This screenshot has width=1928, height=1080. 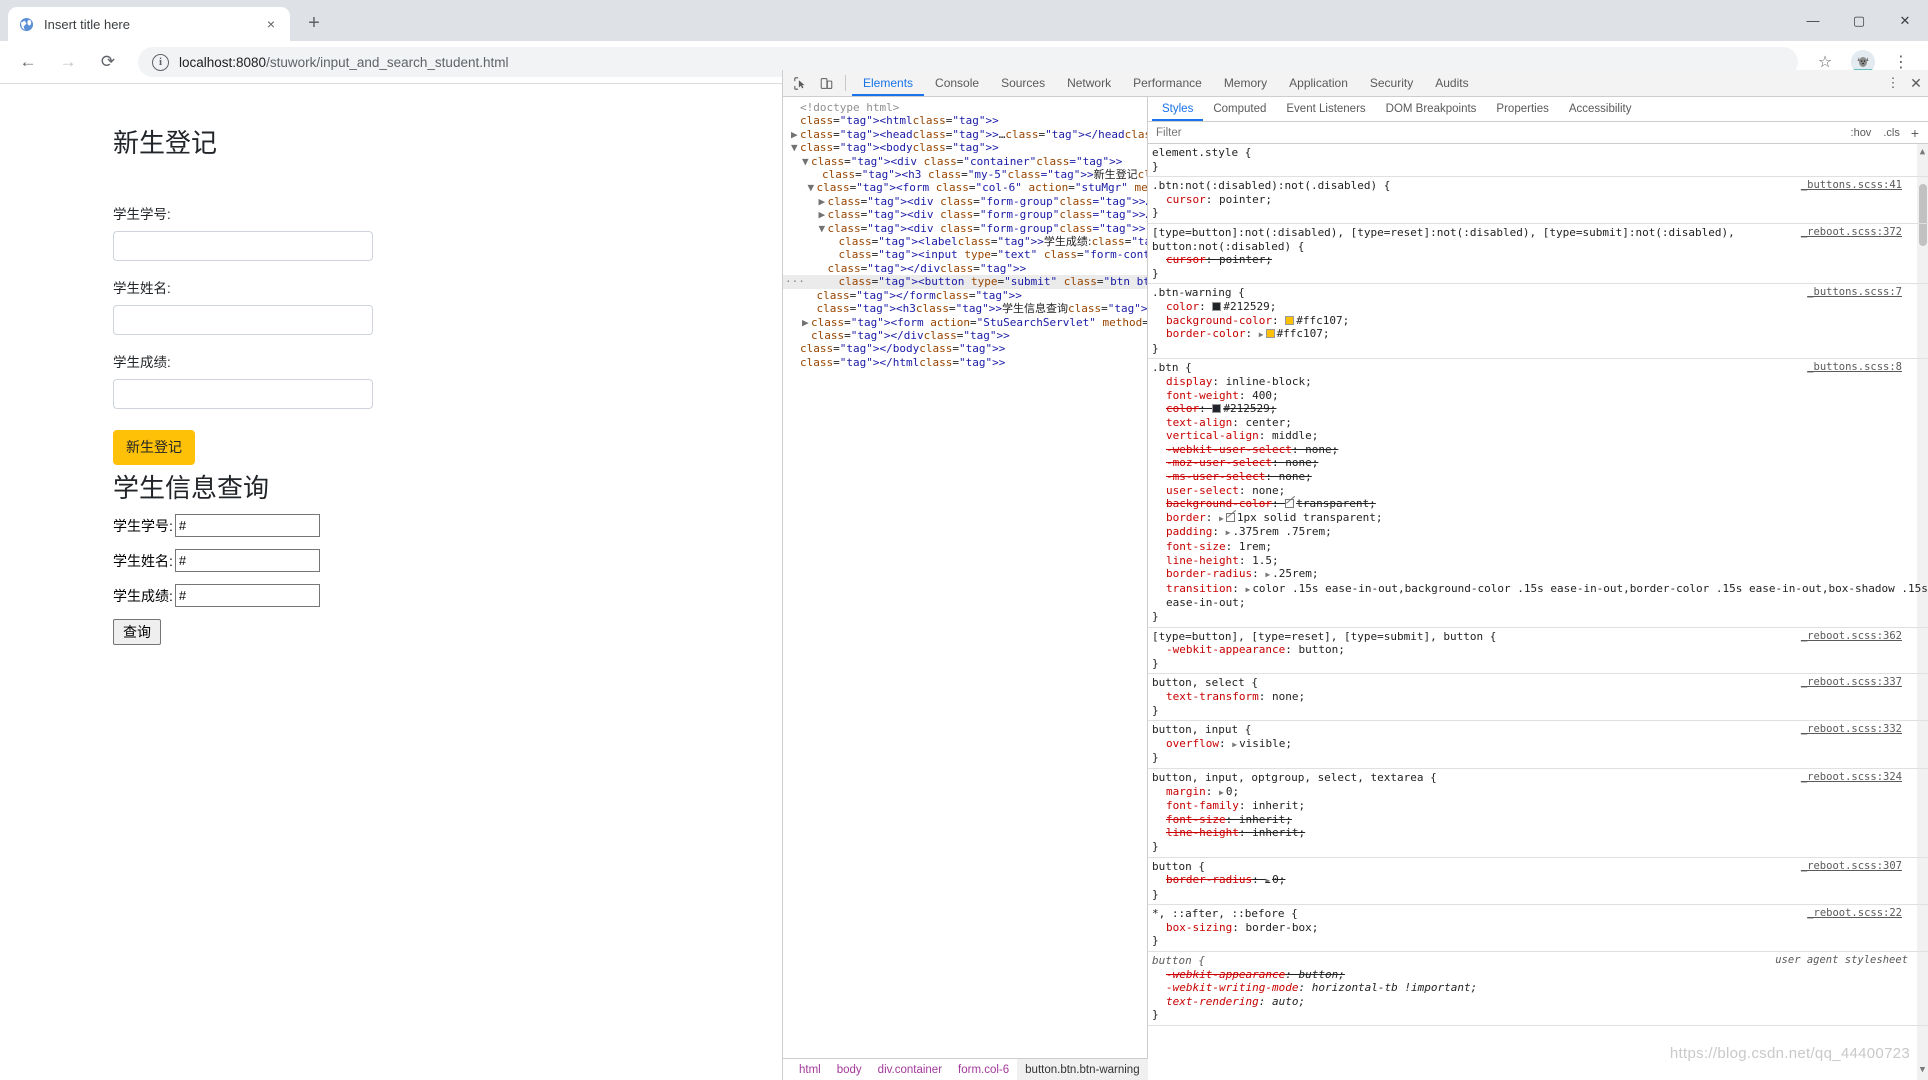 What do you see at coordinates (1538, 806) in the screenshot?
I see `css-declaration: font-family: inherit;` at bounding box center [1538, 806].